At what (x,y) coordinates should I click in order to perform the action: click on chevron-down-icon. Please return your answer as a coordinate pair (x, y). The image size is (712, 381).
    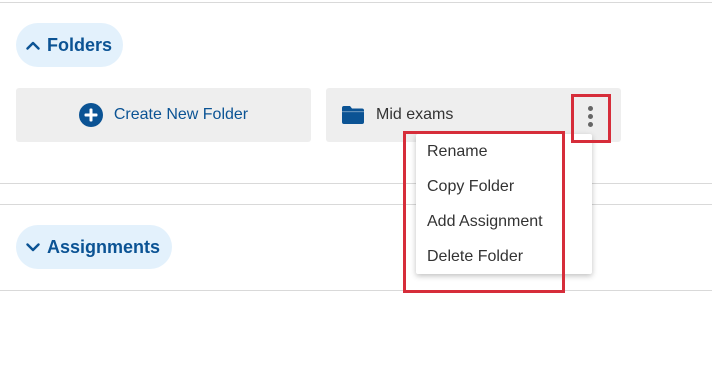
    Looking at the image, I should click on (33, 247).